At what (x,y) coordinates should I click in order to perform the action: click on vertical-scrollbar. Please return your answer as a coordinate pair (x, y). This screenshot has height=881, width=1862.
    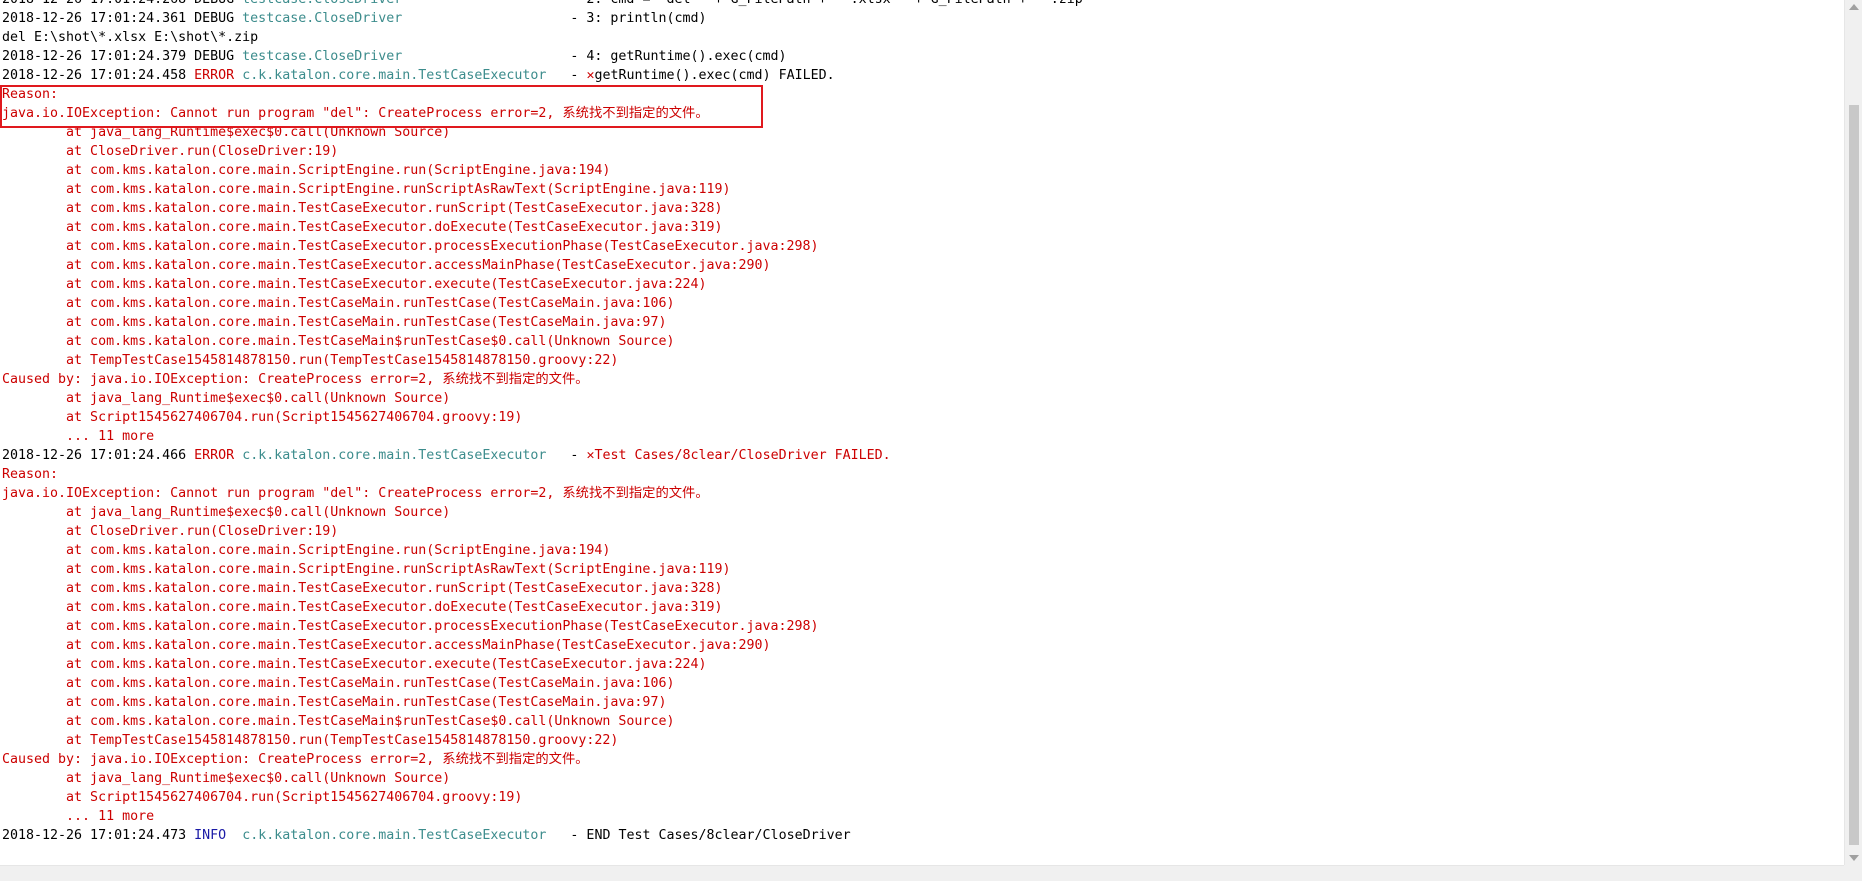
    Looking at the image, I should click on (1853, 432).